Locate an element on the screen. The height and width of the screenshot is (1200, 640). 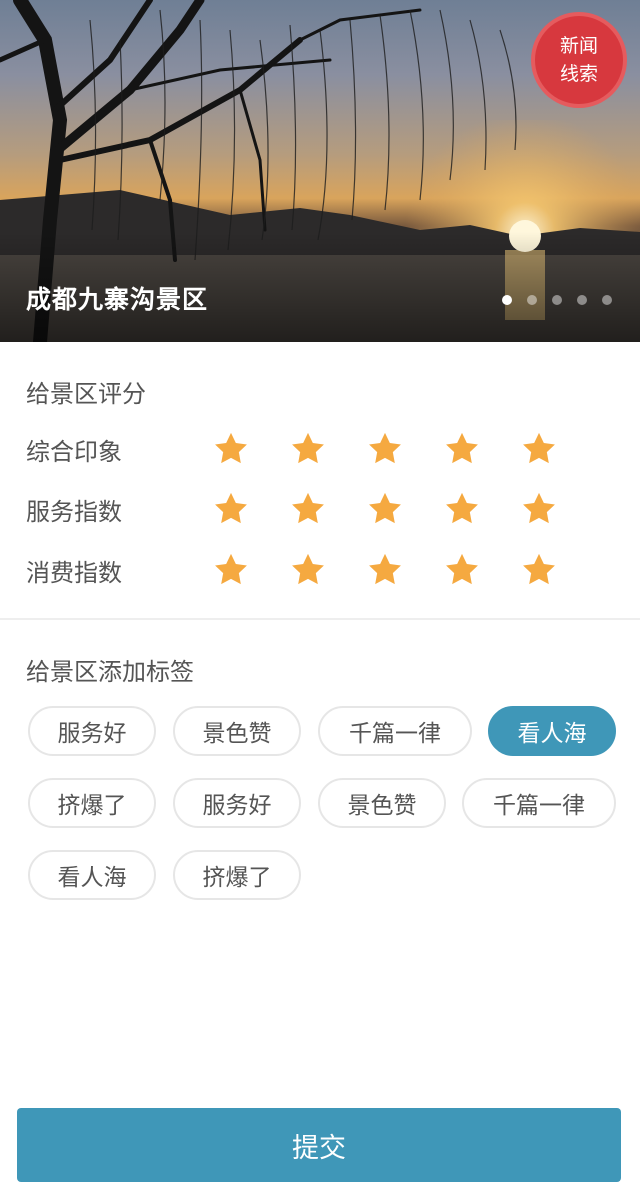
carousel-indicators is located at coordinates (557, 300).